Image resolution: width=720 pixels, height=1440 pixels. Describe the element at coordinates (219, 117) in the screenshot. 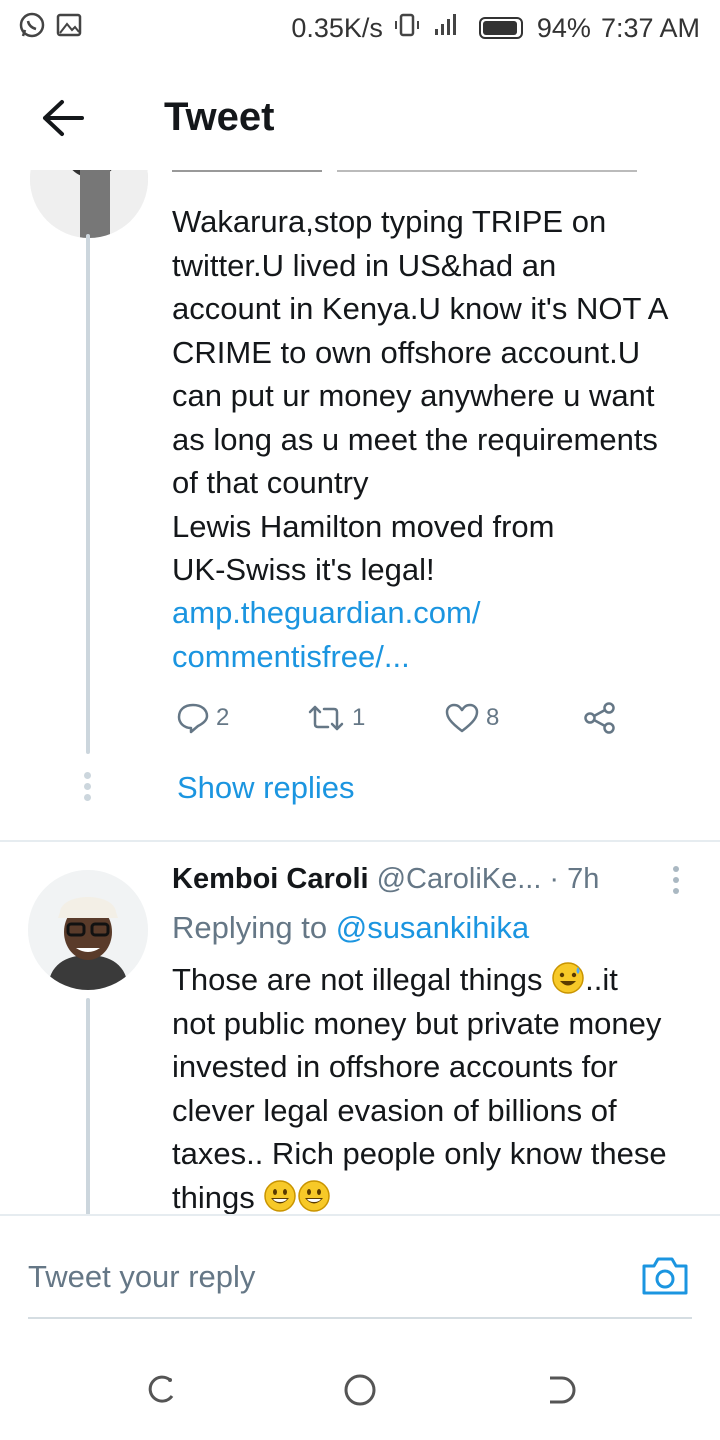

I see `page-title: Tweet` at that location.